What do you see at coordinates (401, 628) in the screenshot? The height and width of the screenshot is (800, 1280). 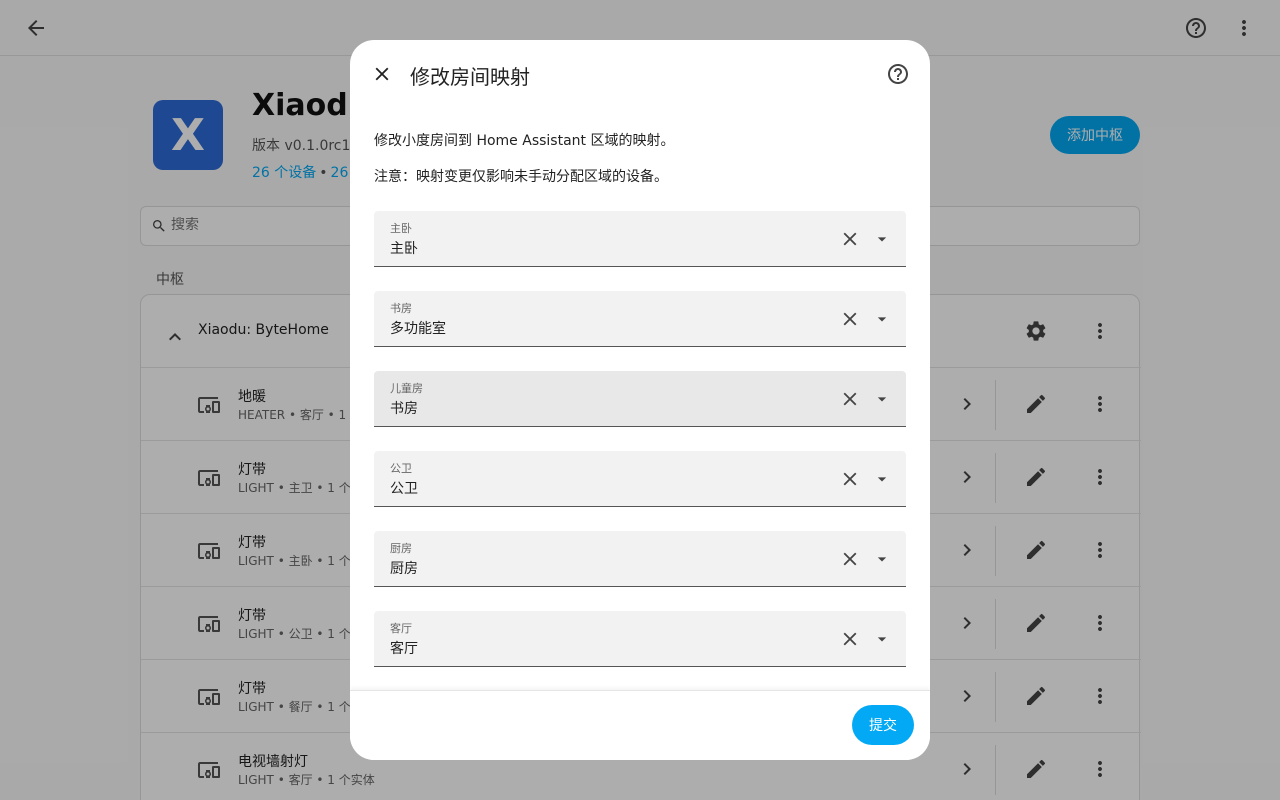 I see `room-label: 客厅` at bounding box center [401, 628].